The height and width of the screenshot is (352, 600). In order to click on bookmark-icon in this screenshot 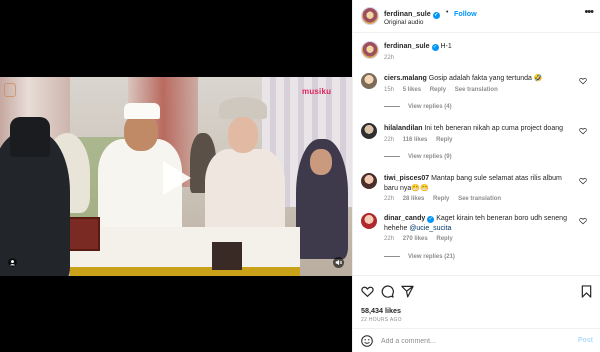, I will do `click(586, 291)`.